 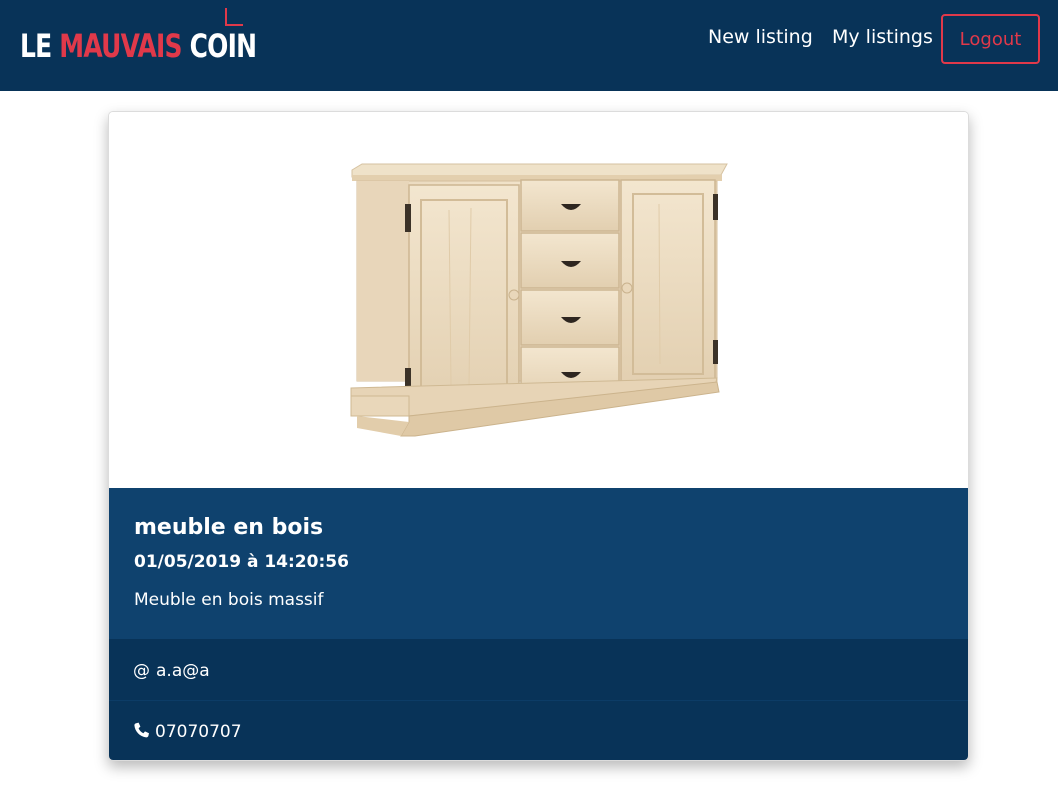 I want to click on sideboard-image, so click(x=539, y=300).